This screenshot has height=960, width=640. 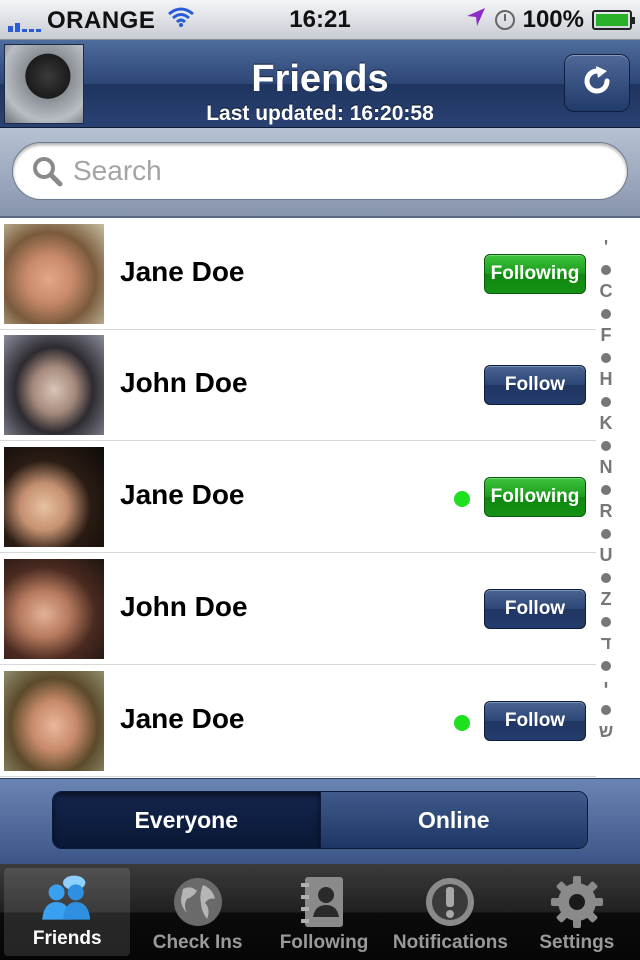 What do you see at coordinates (613, 20) in the screenshot?
I see `battery-icon` at bounding box center [613, 20].